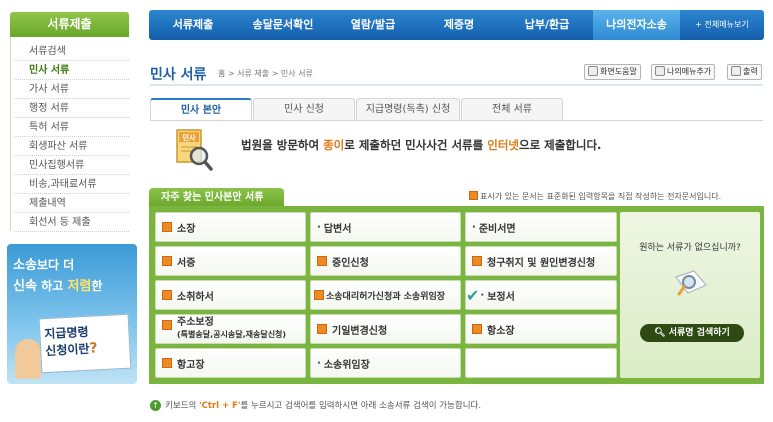 This screenshot has height=422, width=773. Describe the element at coordinates (692, 333) in the screenshot. I see `search-document-name-button: 🔍︎ 서류명 검색하기` at that location.